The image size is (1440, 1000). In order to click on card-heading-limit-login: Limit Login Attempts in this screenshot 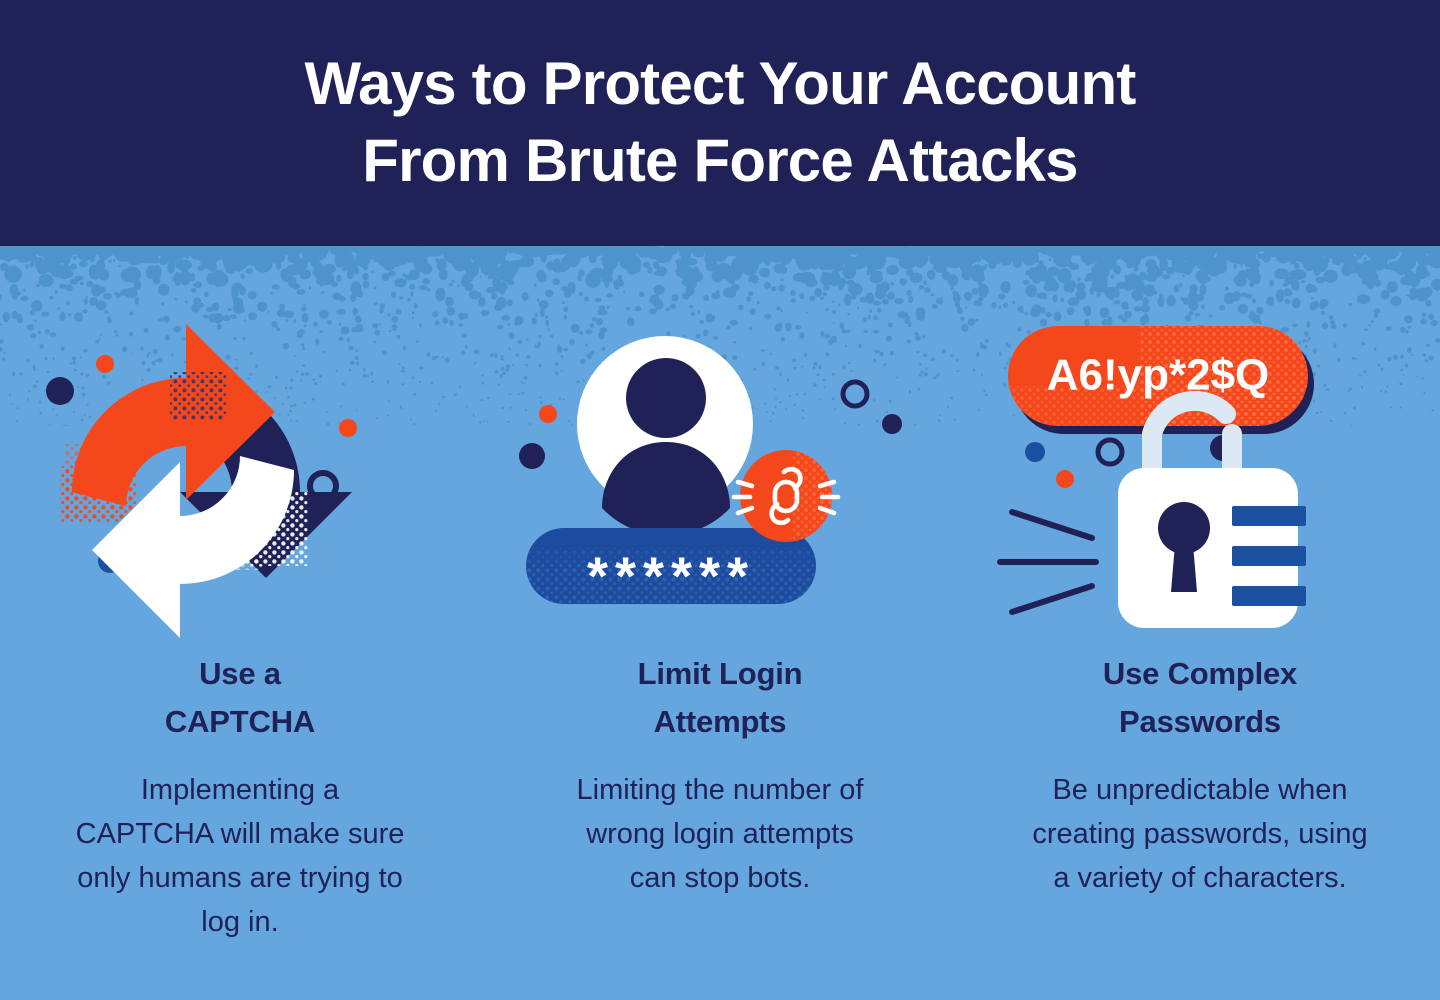, I will do `click(720, 698)`.